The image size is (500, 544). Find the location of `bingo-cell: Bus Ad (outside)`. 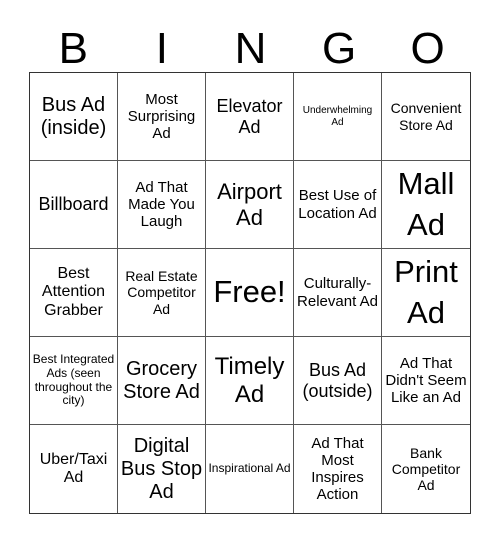

bingo-cell: Bus Ad (outside) is located at coordinates (338, 381).